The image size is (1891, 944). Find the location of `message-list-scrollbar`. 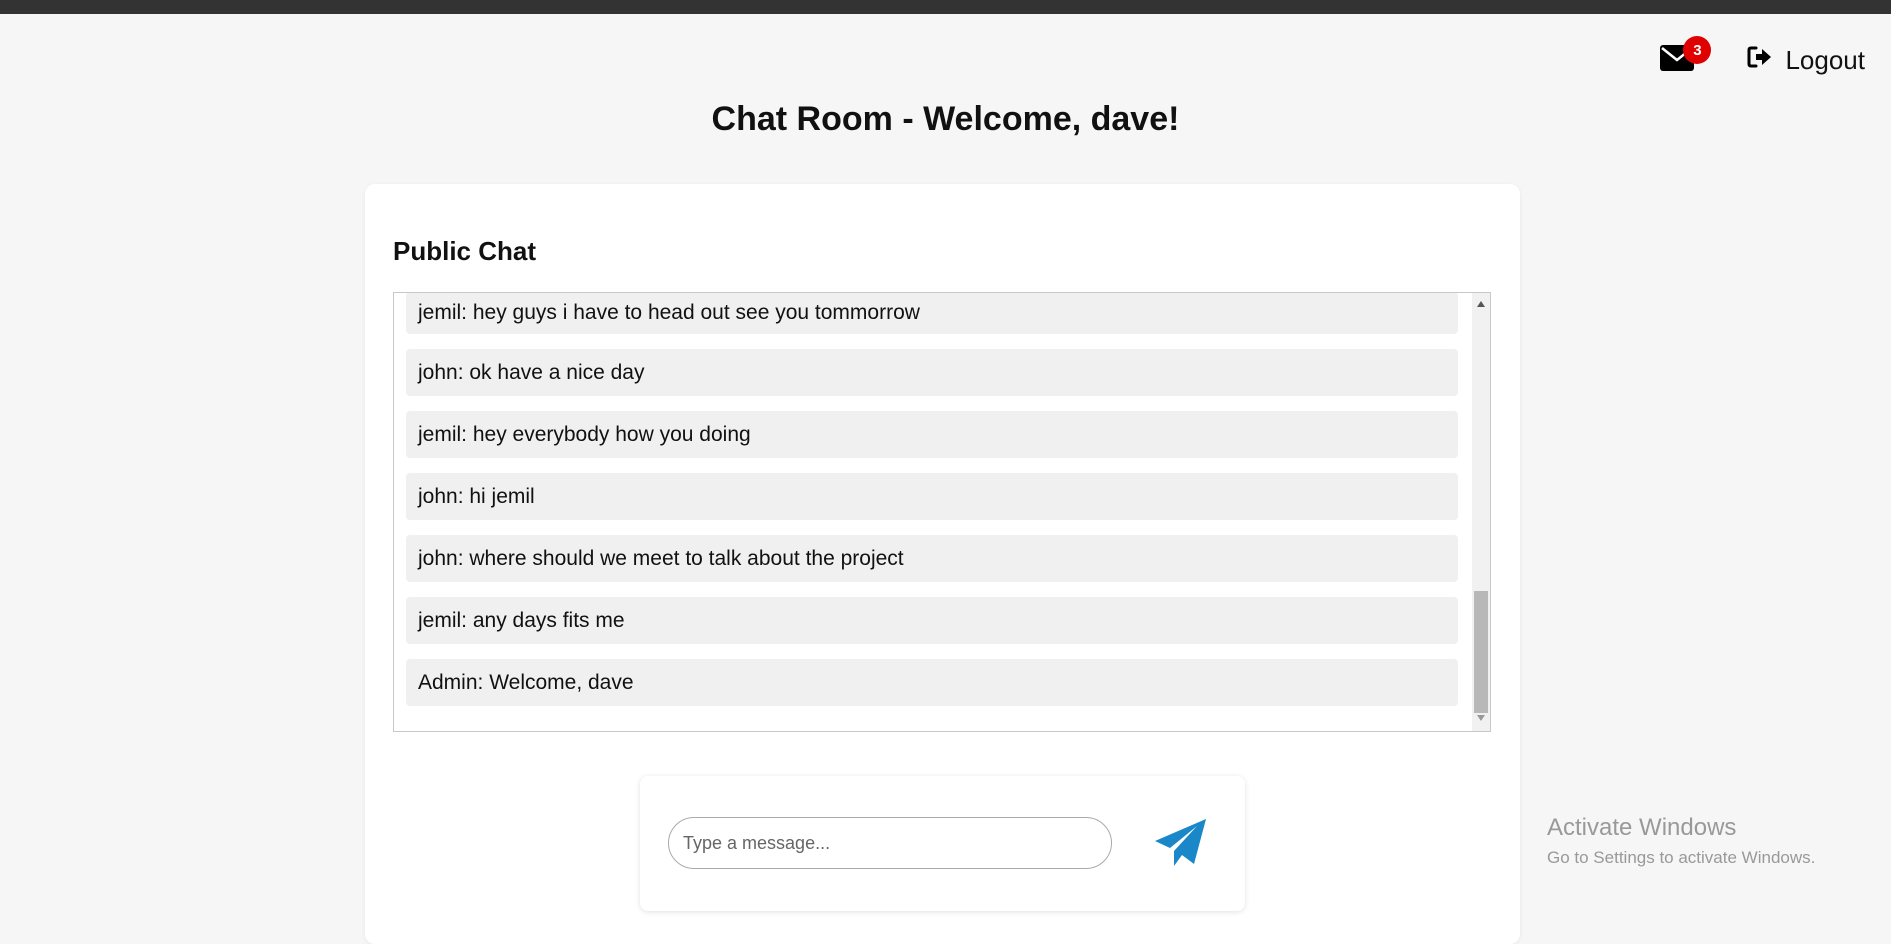

message-list-scrollbar is located at coordinates (1481, 512).